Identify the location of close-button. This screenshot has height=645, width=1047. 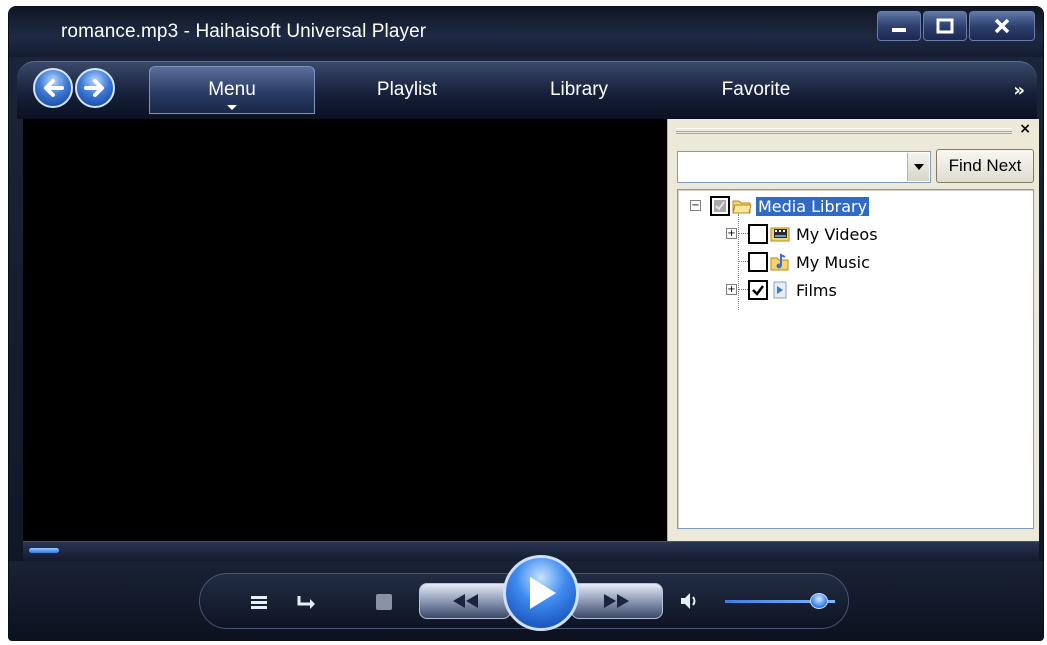
(1002, 26).